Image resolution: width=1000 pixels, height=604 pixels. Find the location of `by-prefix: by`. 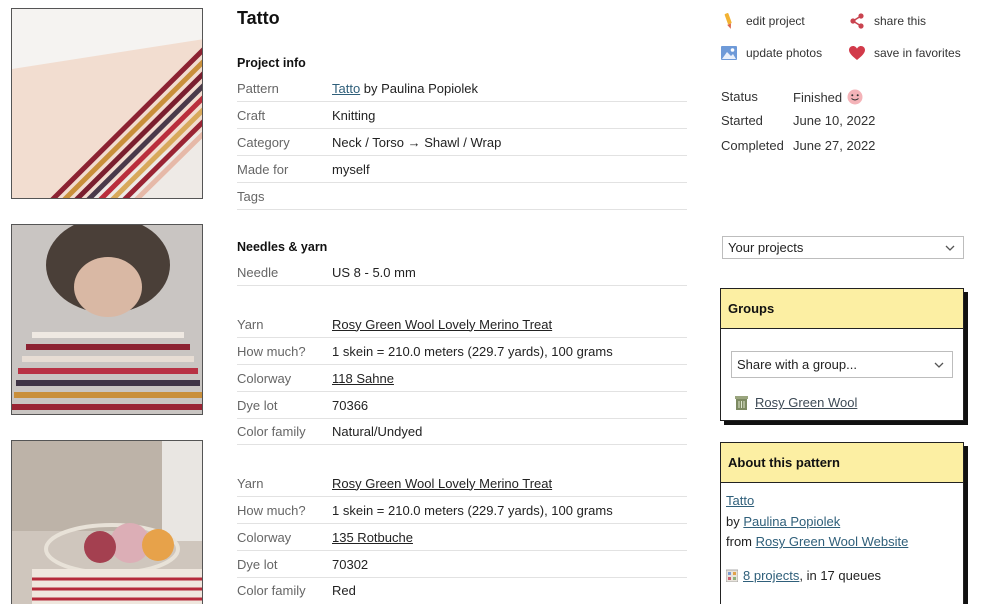

by-prefix: by is located at coordinates (735, 521).